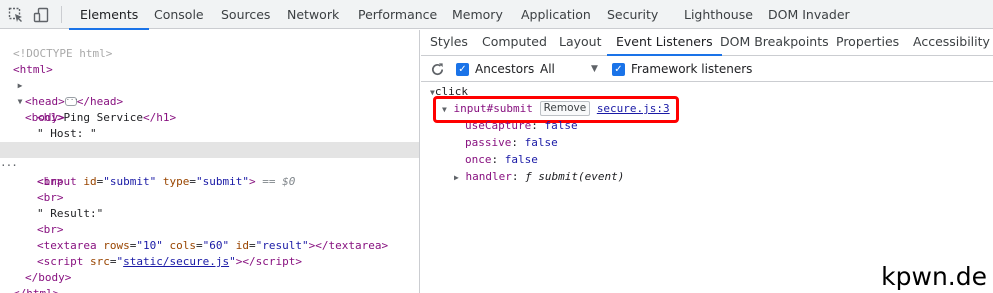 The height and width of the screenshot is (293, 993). I want to click on expand-triangle-icon: ▶, so click(456, 177).